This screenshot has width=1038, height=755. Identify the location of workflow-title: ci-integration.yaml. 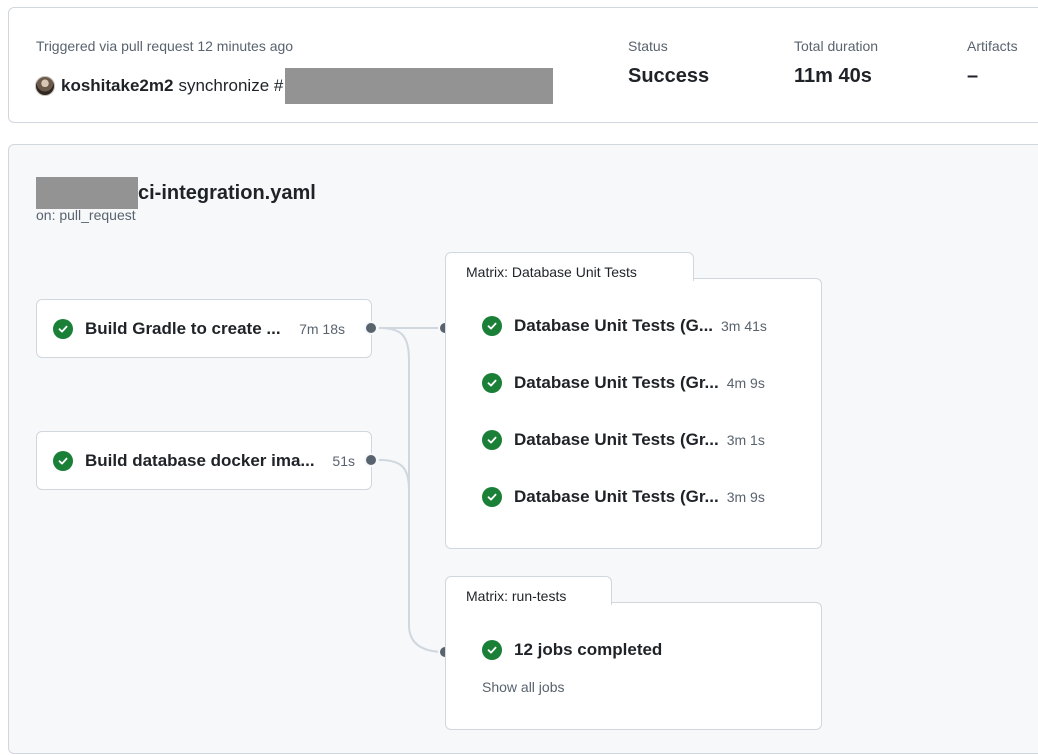
(176, 193).